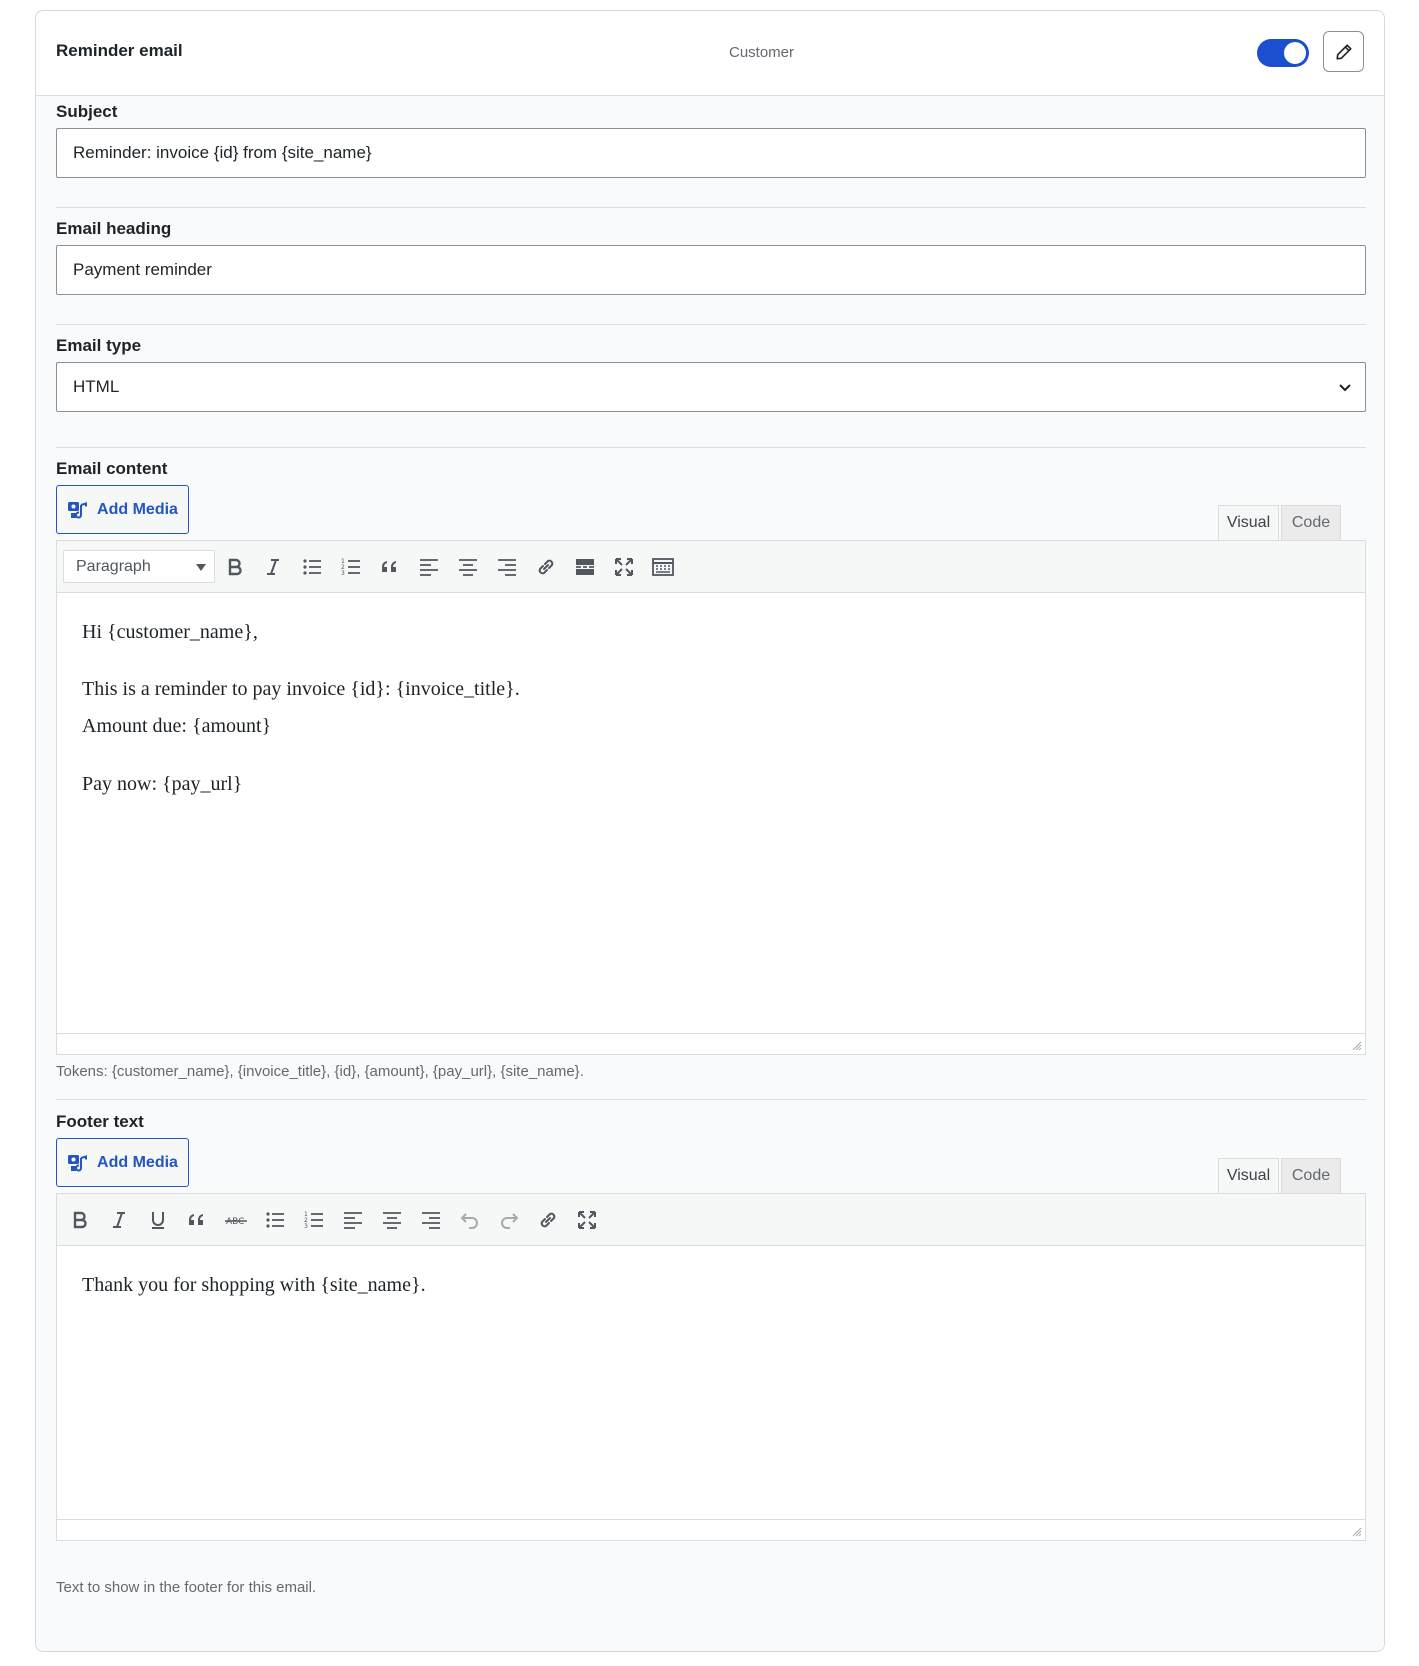  I want to click on edit-button, so click(1343, 51).